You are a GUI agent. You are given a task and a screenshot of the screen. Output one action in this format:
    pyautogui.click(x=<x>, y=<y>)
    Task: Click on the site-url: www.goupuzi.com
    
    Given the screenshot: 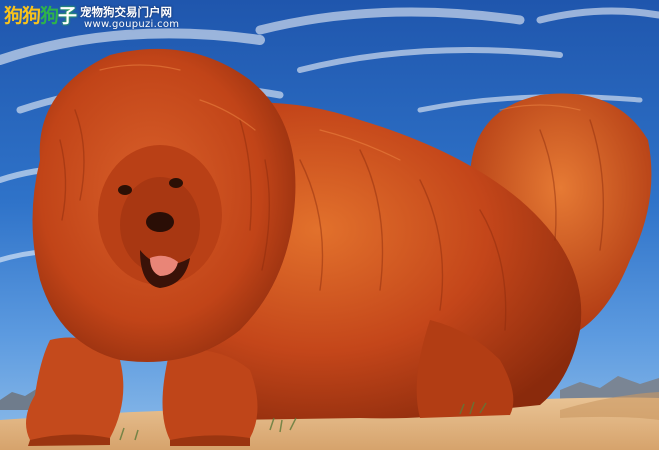 What is the action you would take?
    pyautogui.click(x=132, y=24)
    